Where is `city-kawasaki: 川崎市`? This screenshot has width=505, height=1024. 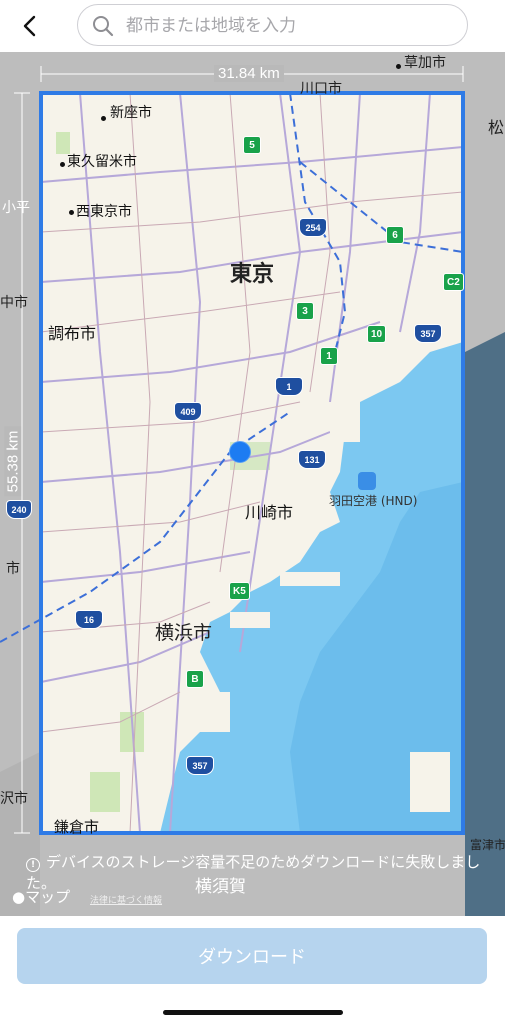
city-kawasaki: 川崎市 is located at coordinates (269, 512).